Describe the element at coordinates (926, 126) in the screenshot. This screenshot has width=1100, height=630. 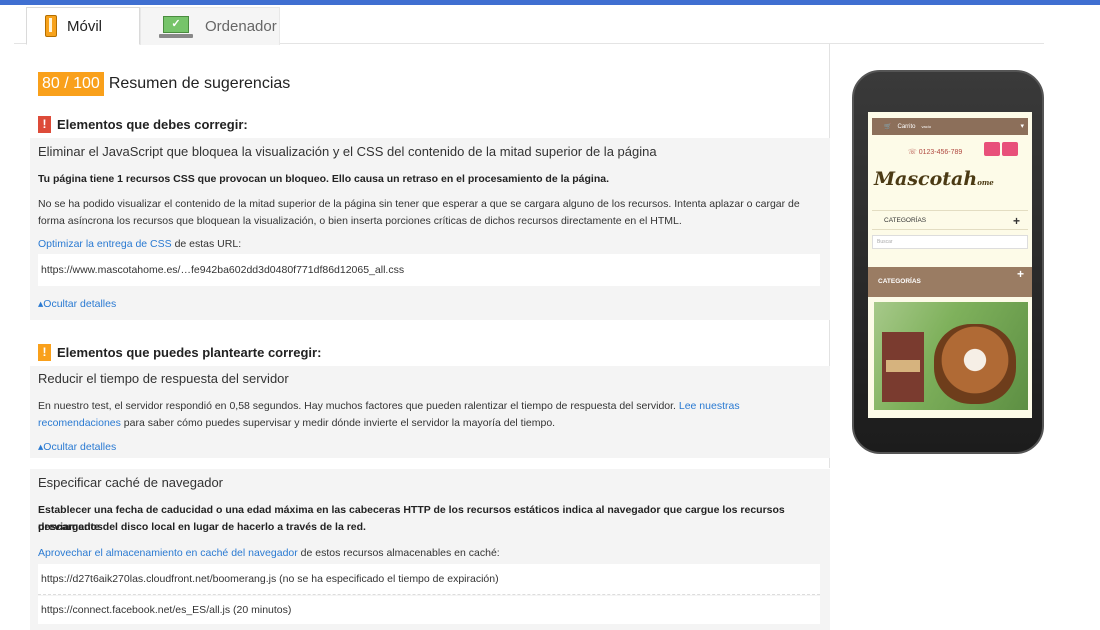
I see `preview-cart-state: vacío` at that location.